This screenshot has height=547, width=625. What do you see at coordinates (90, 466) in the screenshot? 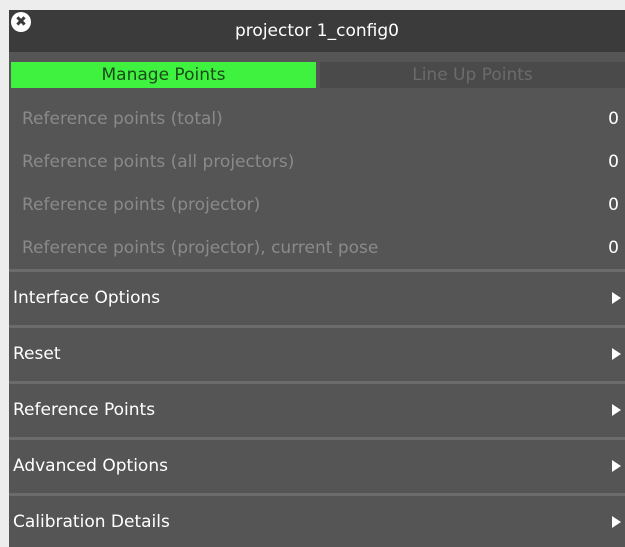
I see `section-label: Advanced Options` at bounding box center [90, 466].